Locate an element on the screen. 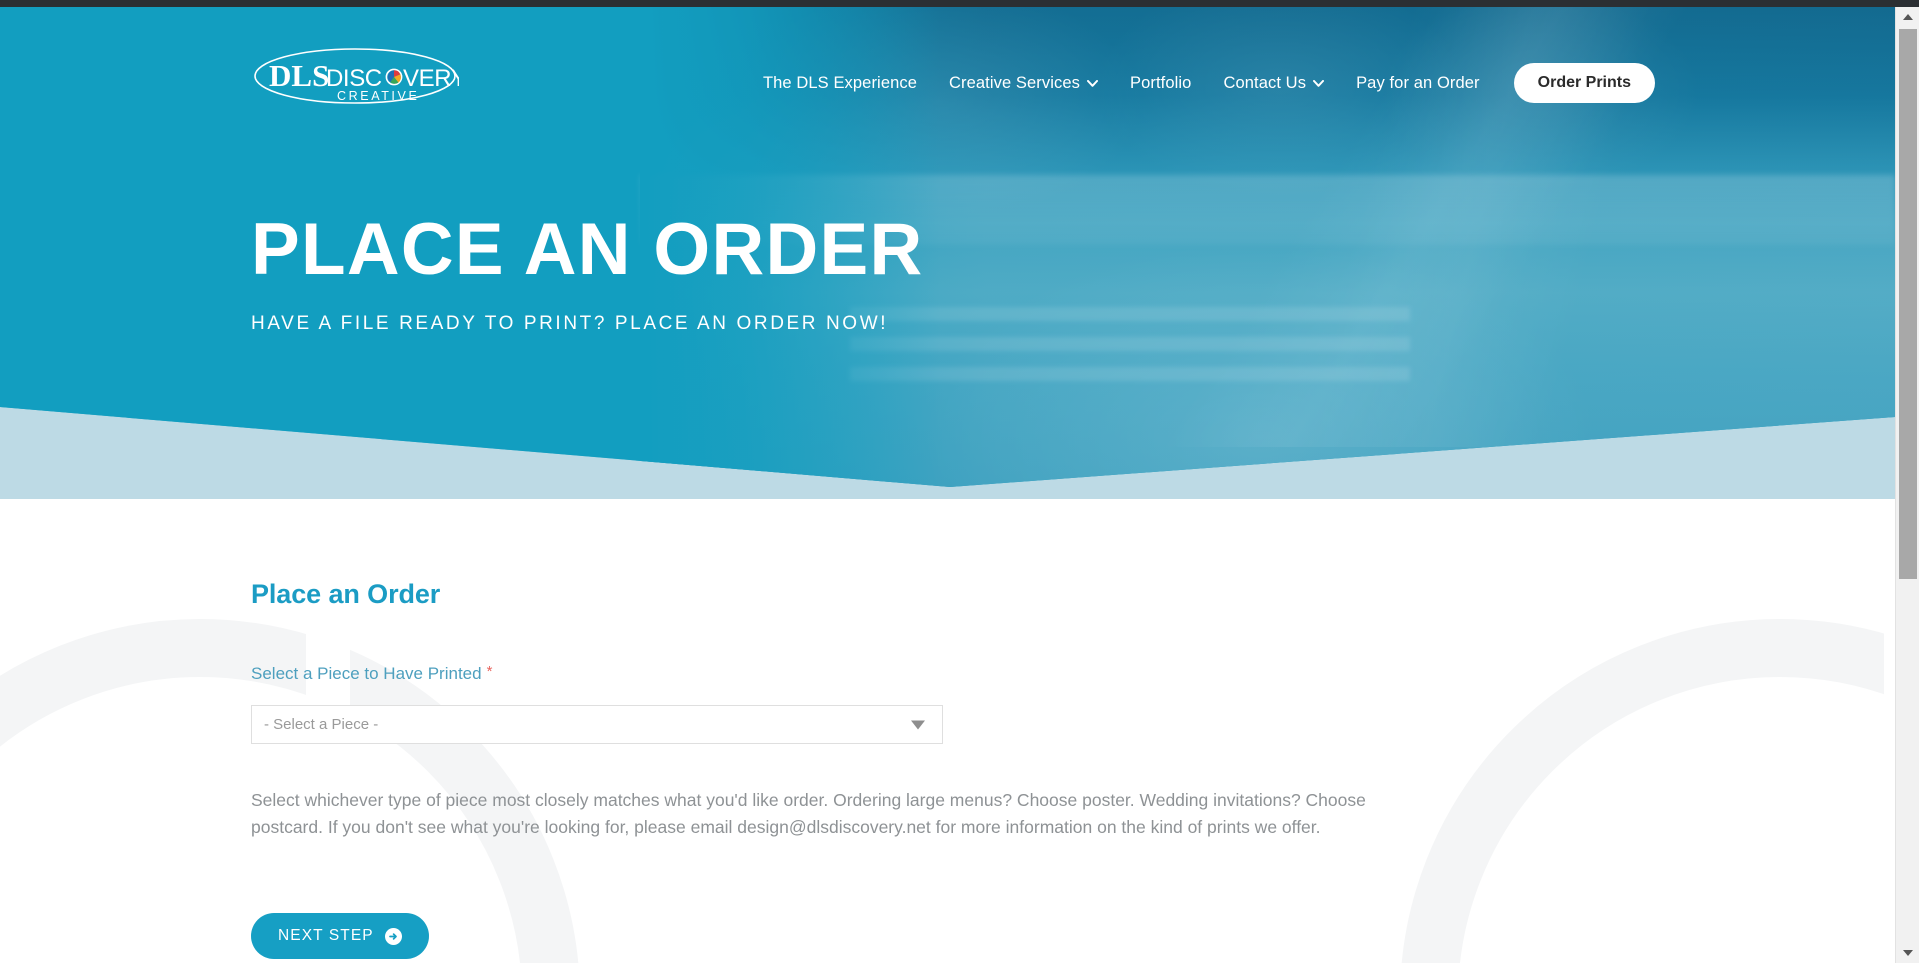 This screenshot has width=1919, height=963. nav-item-contact-us: Contact Us is located at coordinates (1273, 83).